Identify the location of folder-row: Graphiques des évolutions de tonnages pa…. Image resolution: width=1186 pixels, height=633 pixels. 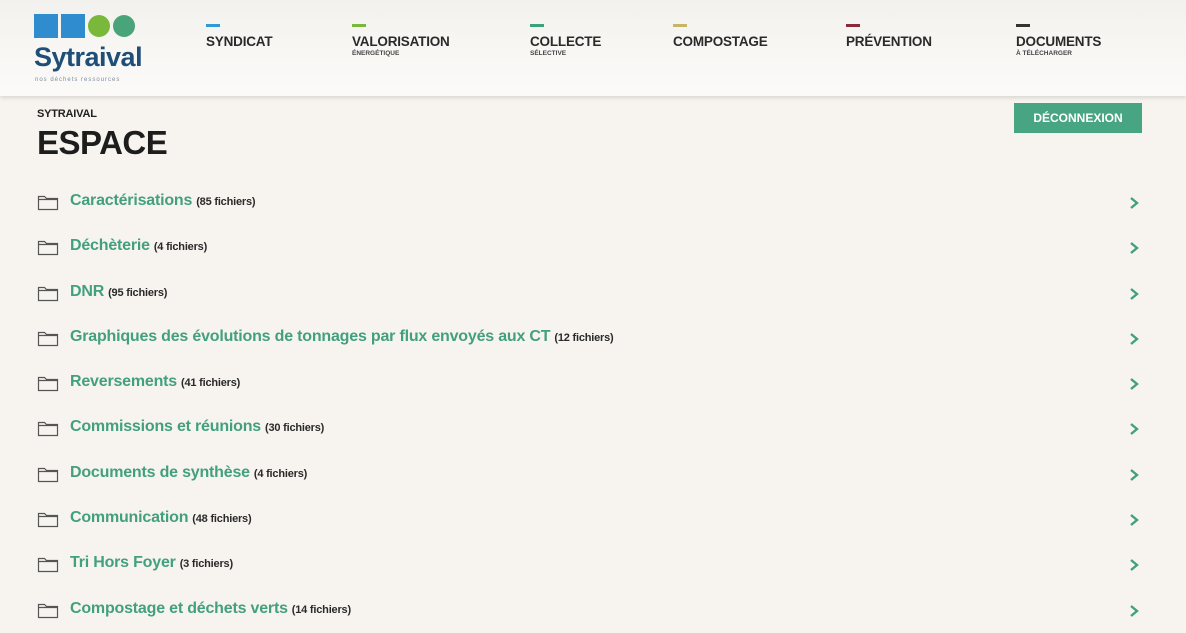
(593, 338).